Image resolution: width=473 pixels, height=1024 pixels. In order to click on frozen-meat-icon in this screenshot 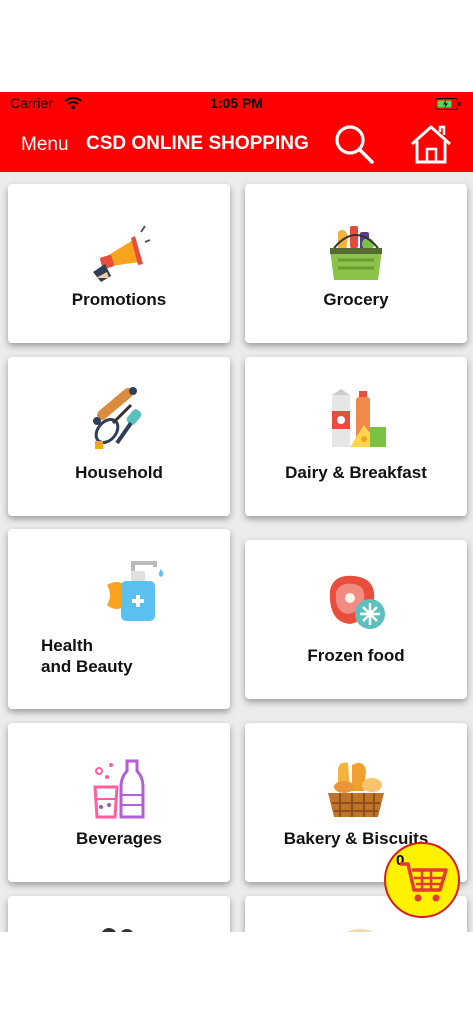, I will do `click(356, 602)`.